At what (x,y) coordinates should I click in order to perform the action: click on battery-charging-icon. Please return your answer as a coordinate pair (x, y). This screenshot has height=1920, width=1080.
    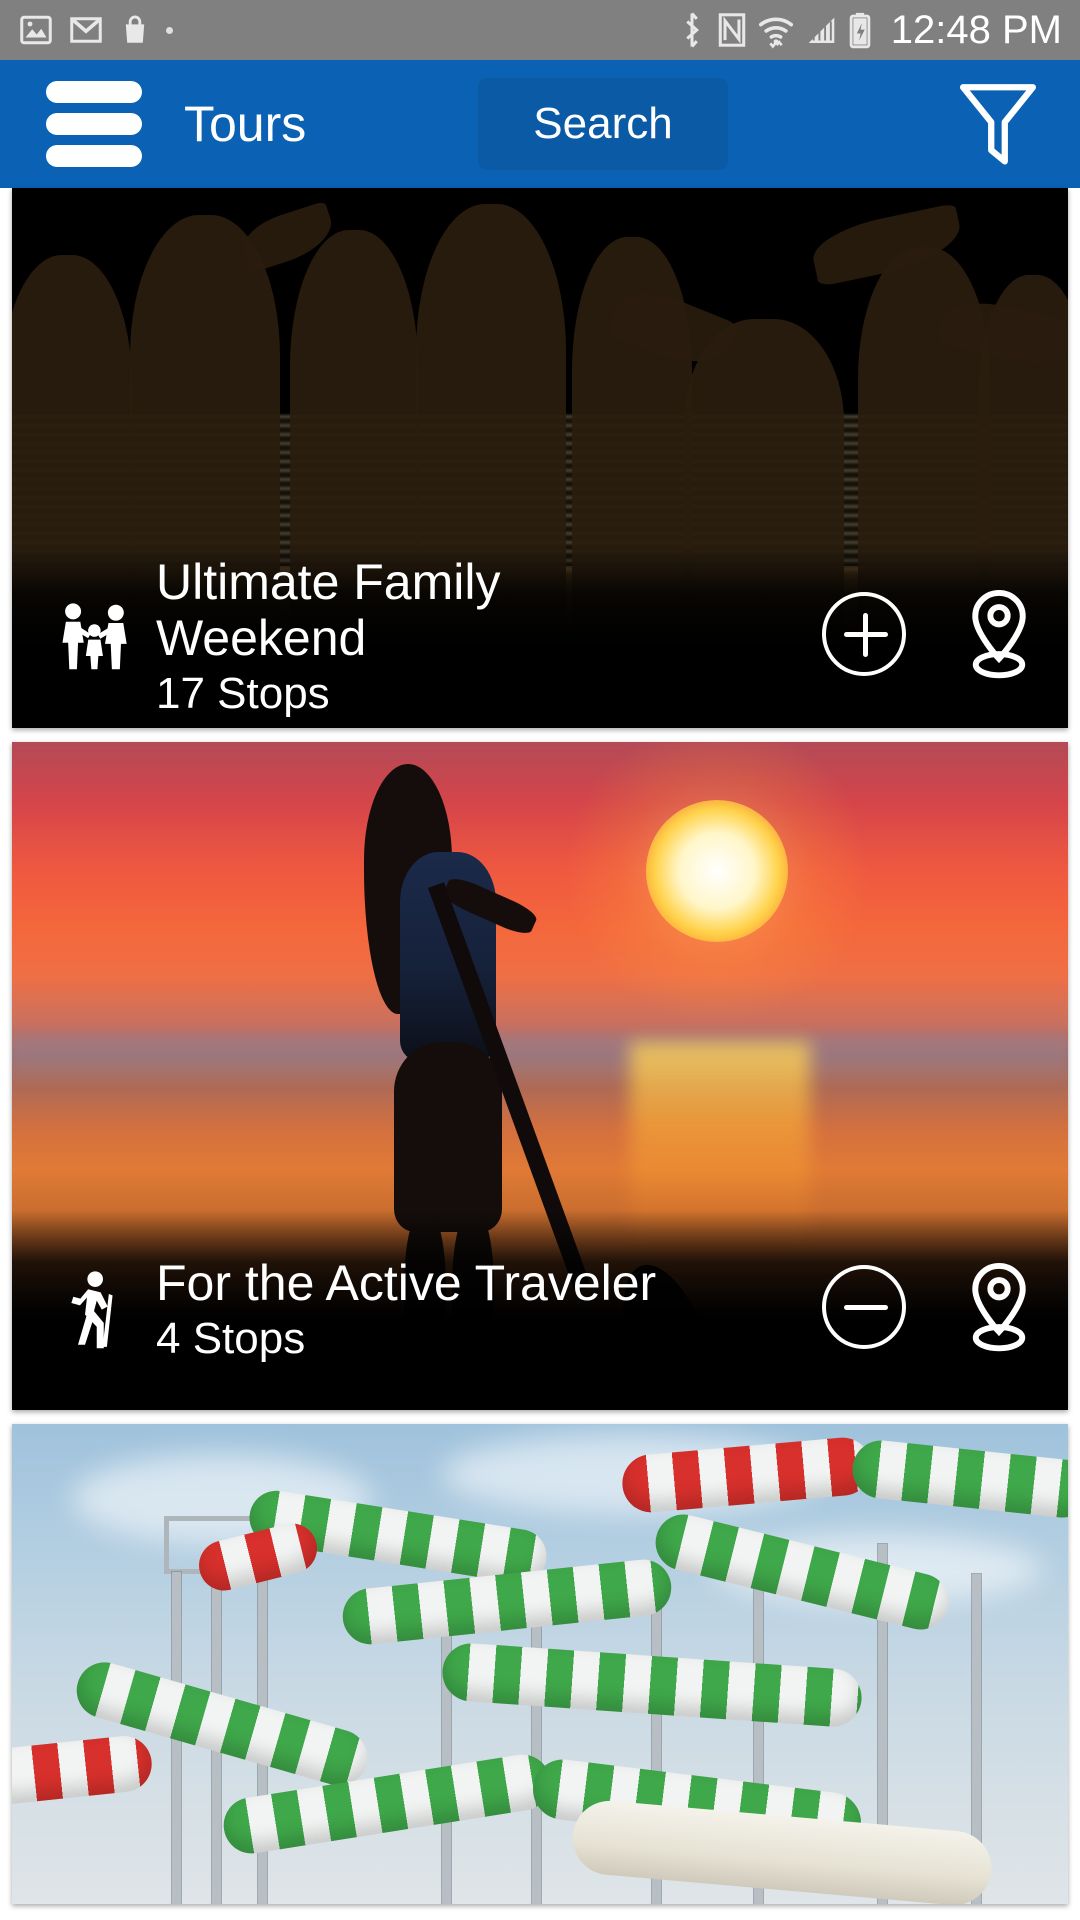
    Looking at the image, I should click on (860, 30).